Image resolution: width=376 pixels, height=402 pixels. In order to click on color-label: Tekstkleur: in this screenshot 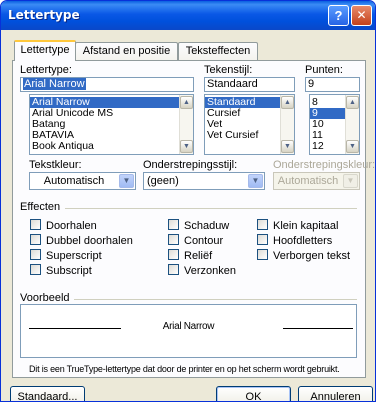, I will do `click(55, 165)`.